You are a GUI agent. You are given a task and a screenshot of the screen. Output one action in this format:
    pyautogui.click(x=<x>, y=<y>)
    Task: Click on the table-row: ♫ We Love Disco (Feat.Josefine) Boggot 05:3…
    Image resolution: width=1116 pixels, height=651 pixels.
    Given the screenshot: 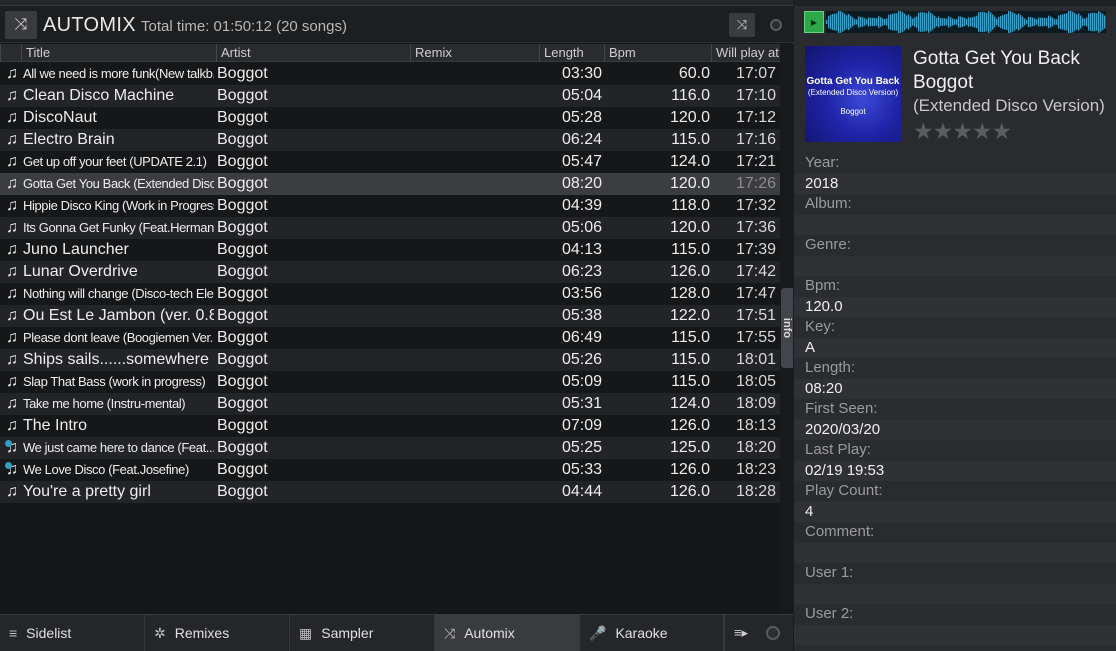 What is the action you would take?
    pyautogui.click(x=390, y=470)
    